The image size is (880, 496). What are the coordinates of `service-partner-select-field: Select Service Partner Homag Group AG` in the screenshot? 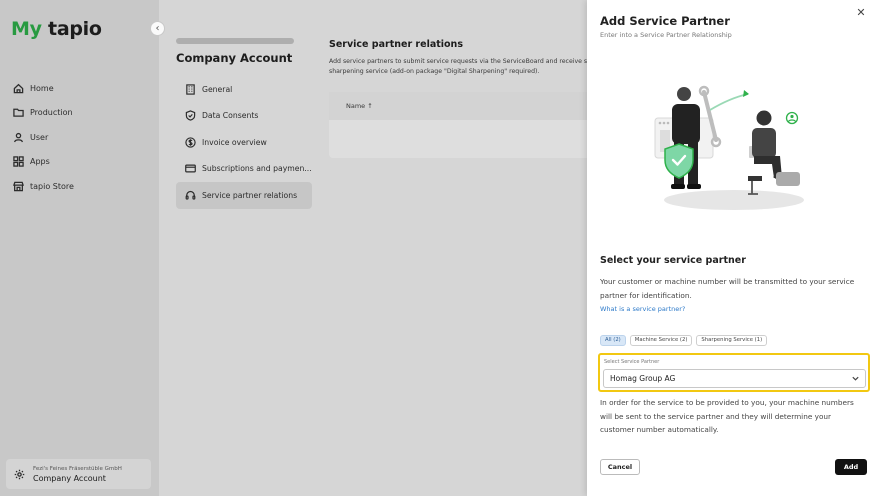 It's located at (734, 372).